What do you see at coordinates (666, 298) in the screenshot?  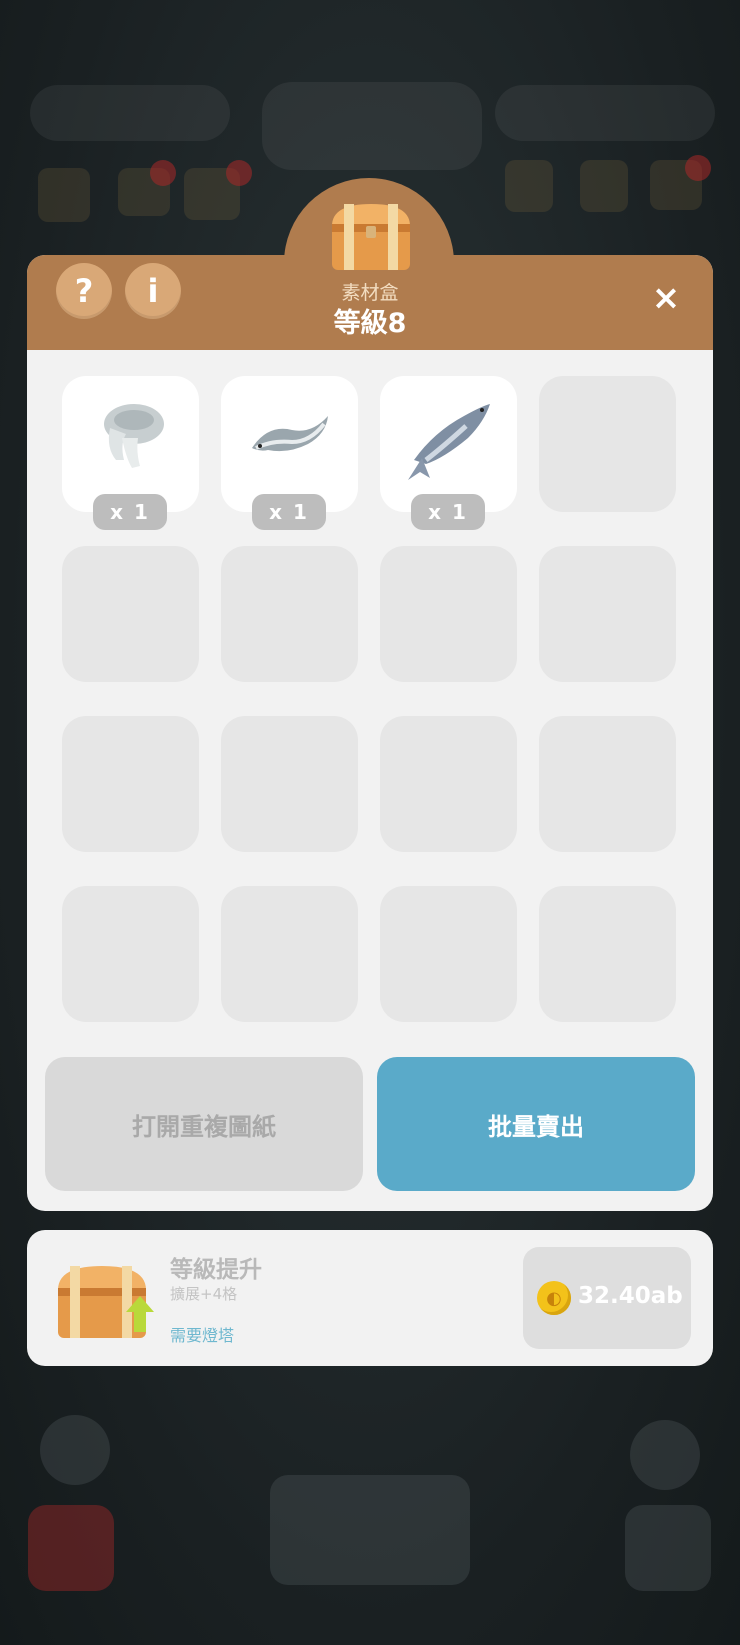 I see `close-button: ×` at bounding box center [666, 298].